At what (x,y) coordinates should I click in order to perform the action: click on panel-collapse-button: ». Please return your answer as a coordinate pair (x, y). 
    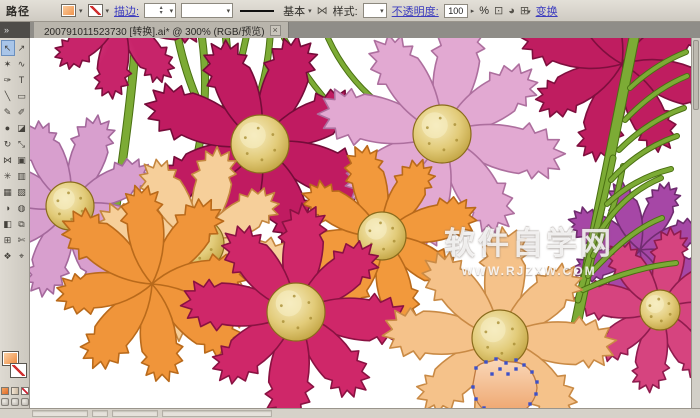
    Looking at the image, I should click on (15, 30).